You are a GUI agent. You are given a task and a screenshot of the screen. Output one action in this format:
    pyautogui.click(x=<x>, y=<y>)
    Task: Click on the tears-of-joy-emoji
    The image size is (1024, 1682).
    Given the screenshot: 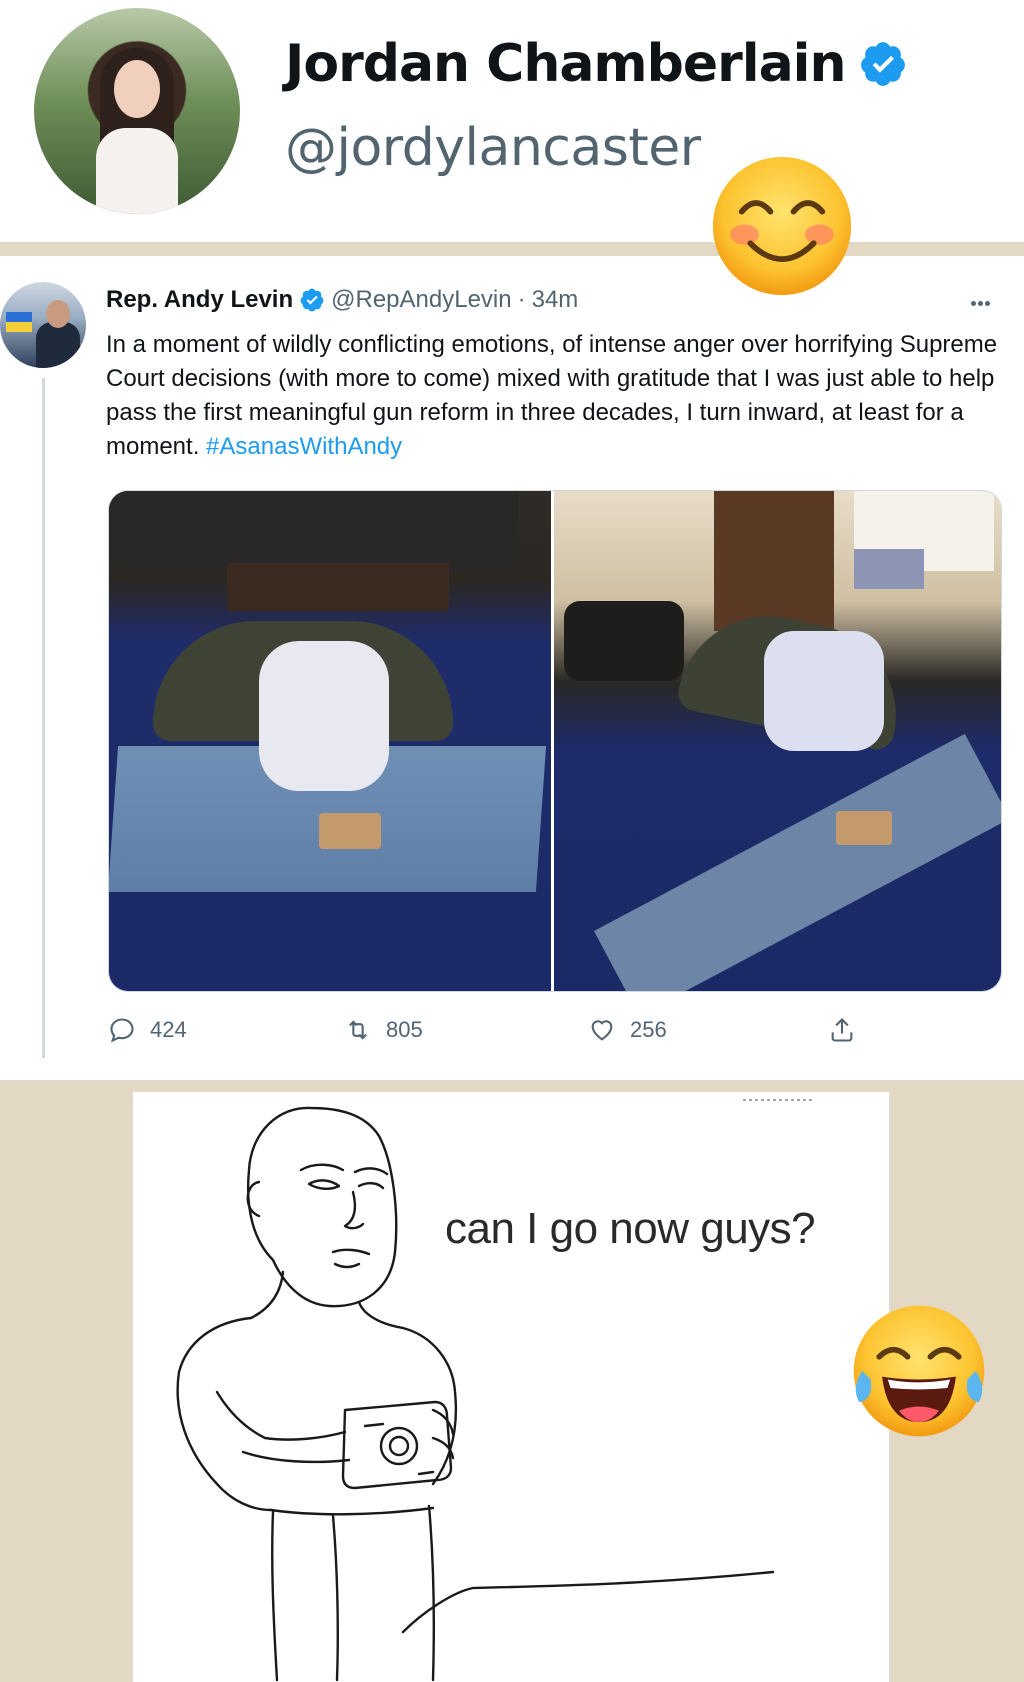 What is the action you would take?
    pyautogui.click(x=919, y=1371)
    